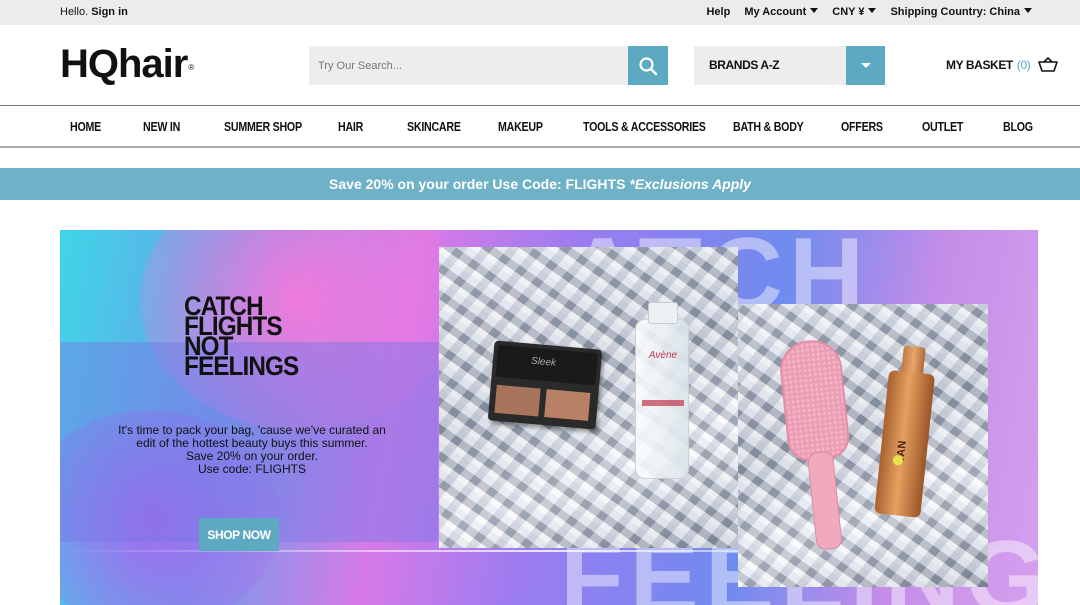 This screenshot has height=605, width=1080. I want to click on site-logo: HQhair®, so click(127, 64).